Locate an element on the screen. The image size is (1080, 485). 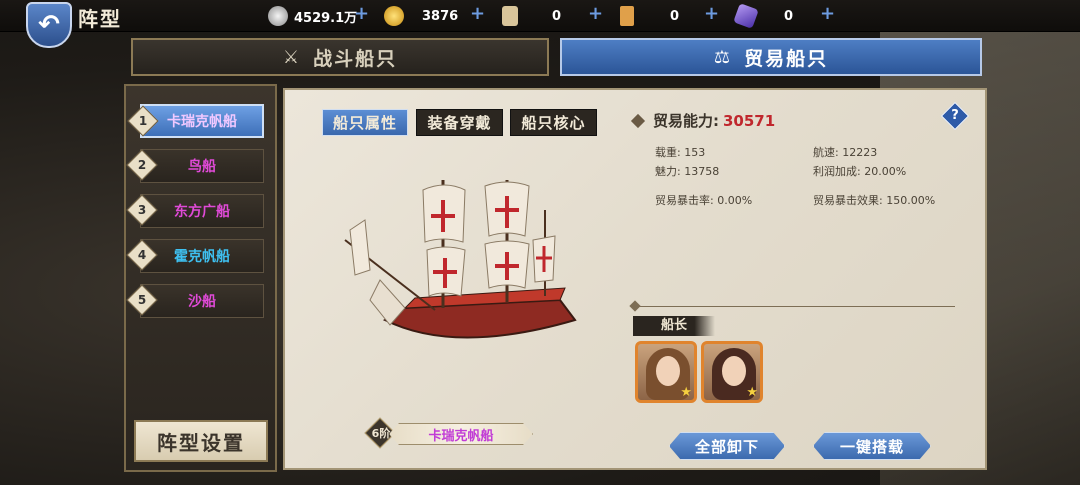
stat-profit: 利润加成: 20.00% is located at coordinates (860, 171).